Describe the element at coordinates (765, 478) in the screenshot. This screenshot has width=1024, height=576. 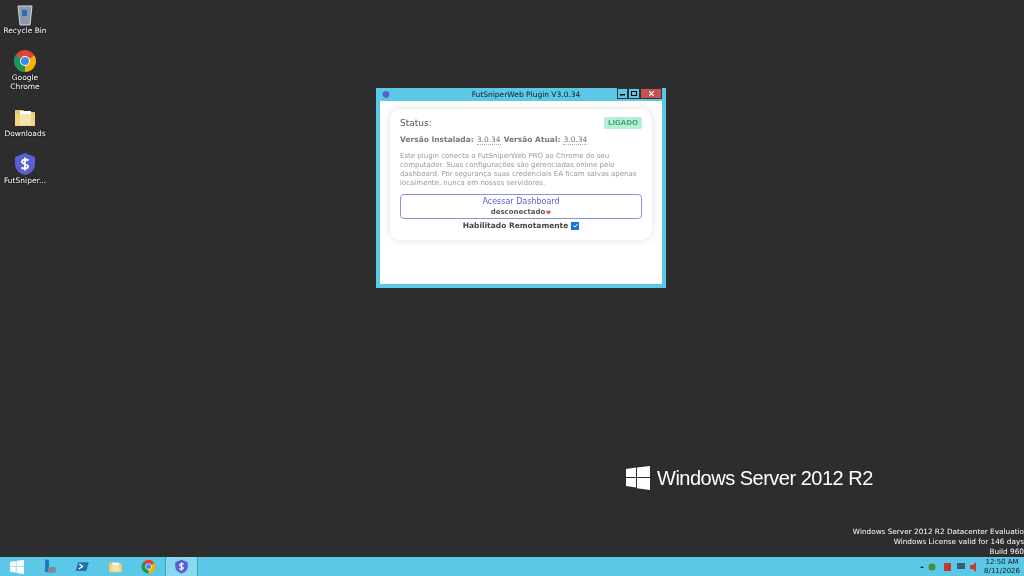
I see `os-name: Windows Server 2012 R2` at that location.